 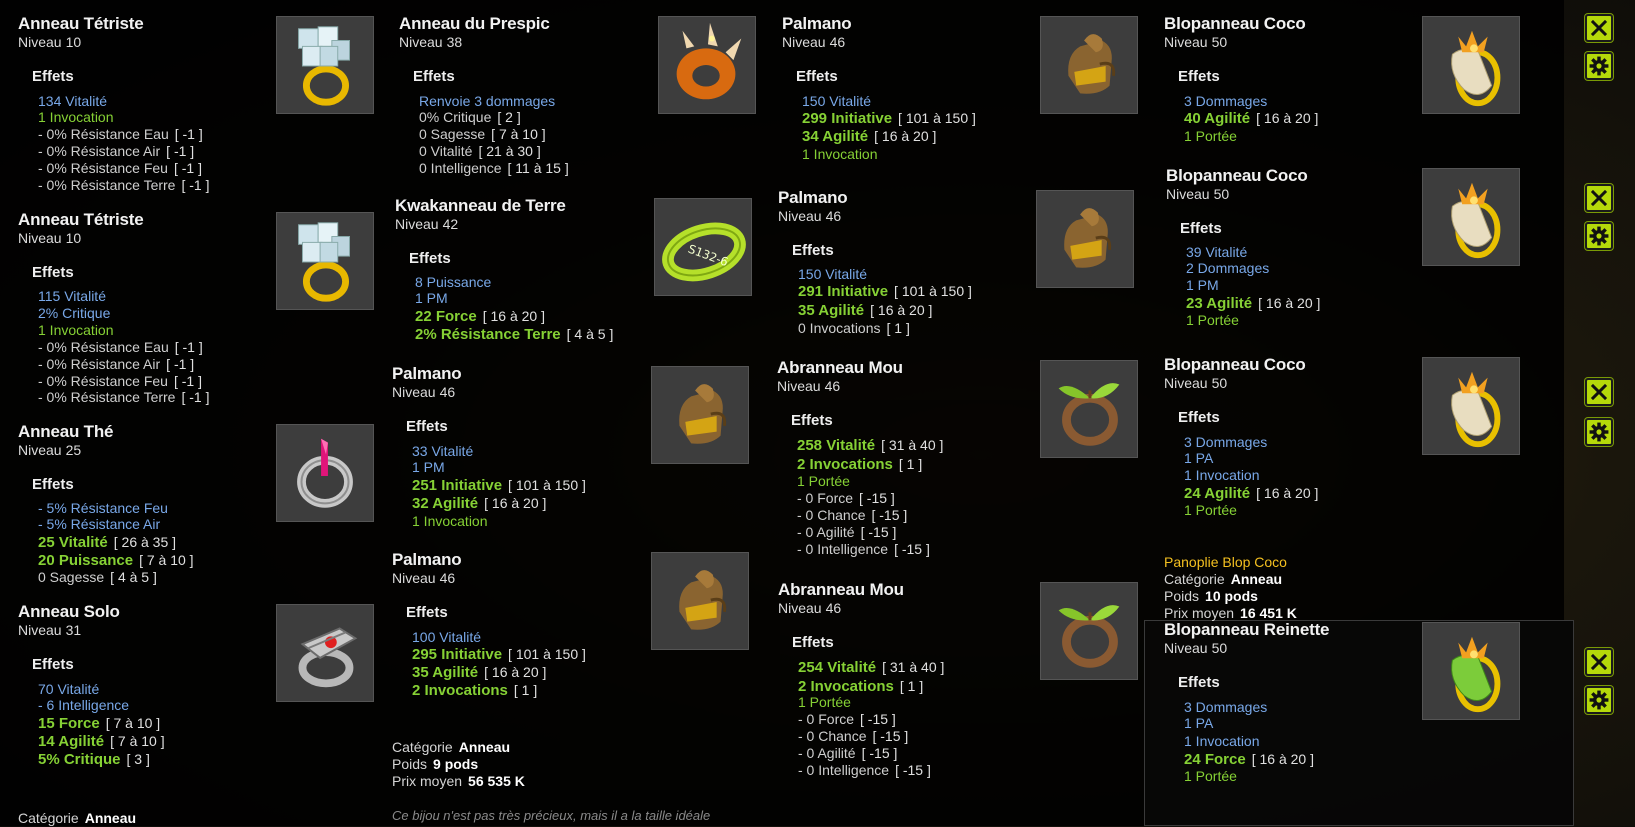 What do you see at coordinates (138, 759) in the screenshot?
I see `effect-range: [ 3 ]` at bounding box center [138, 759].